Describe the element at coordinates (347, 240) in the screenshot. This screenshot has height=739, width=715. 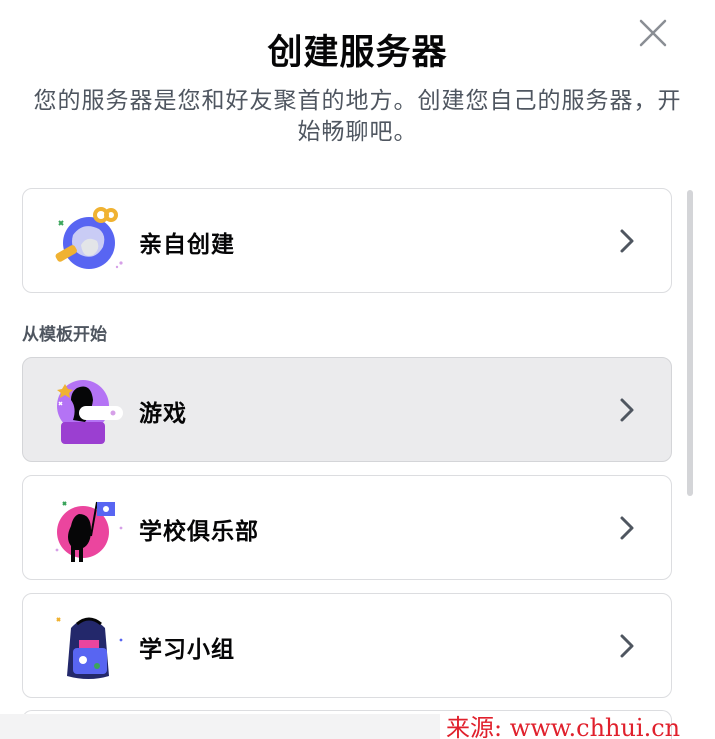
I see `create-own-button: 亲自创建` at that location.